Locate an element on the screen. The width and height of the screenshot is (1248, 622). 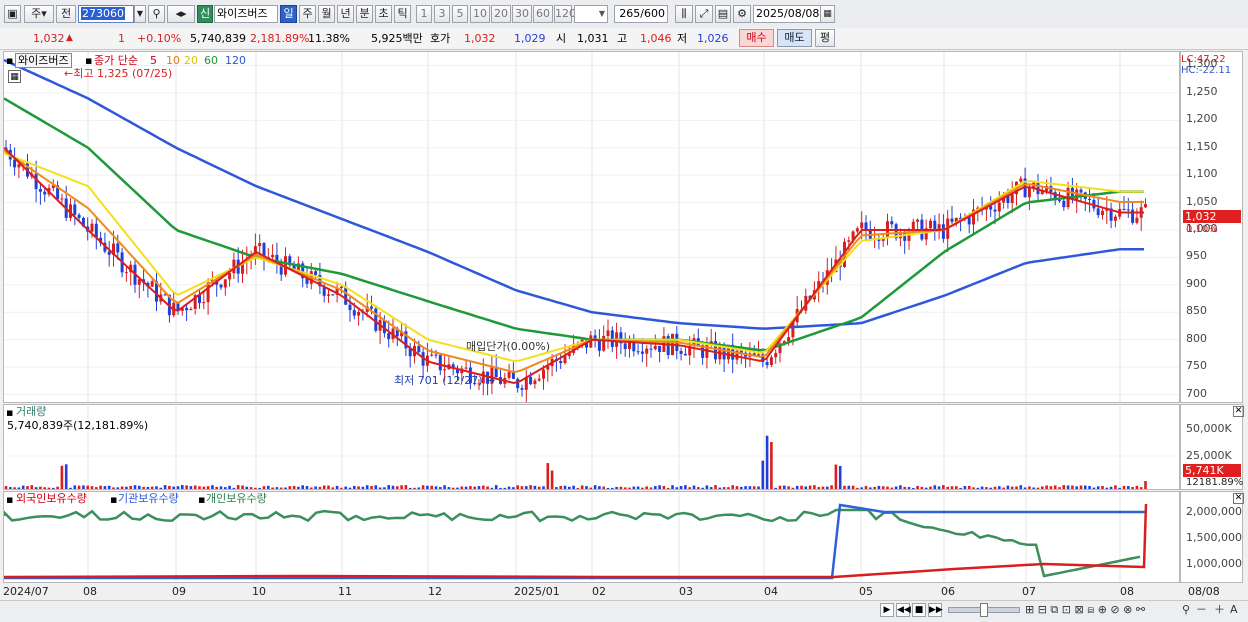
bottom-tool-icons: ⊞ ⊟ ⧉ ⊡ ⊠ ⧈ ⊕ ⊘ ⊗ ⚯ is located at coordinates (1085, 610).